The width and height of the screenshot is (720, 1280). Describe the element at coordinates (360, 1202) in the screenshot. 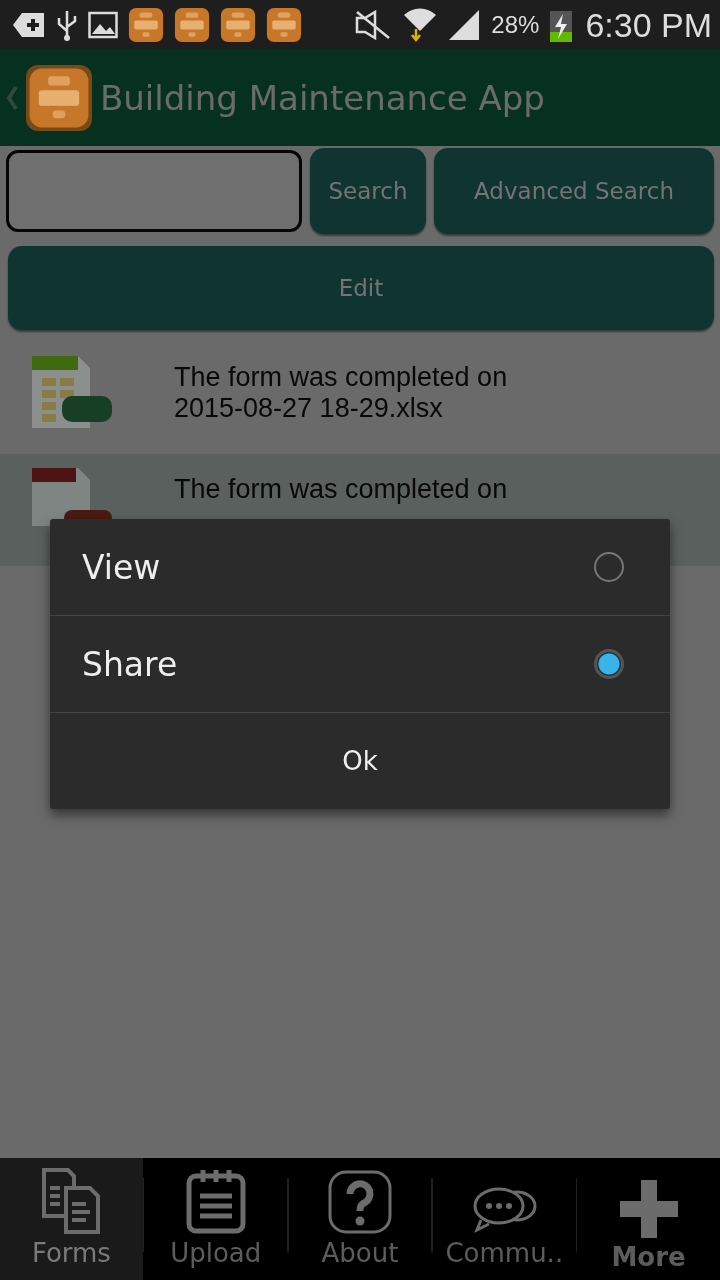

I see `help-icon` at that location.